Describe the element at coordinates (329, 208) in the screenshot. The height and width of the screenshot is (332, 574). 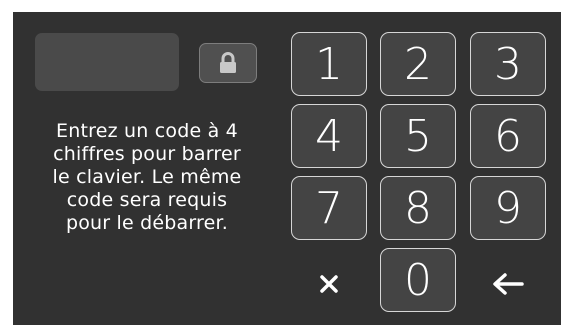
I see `key-7: 7` at that location.